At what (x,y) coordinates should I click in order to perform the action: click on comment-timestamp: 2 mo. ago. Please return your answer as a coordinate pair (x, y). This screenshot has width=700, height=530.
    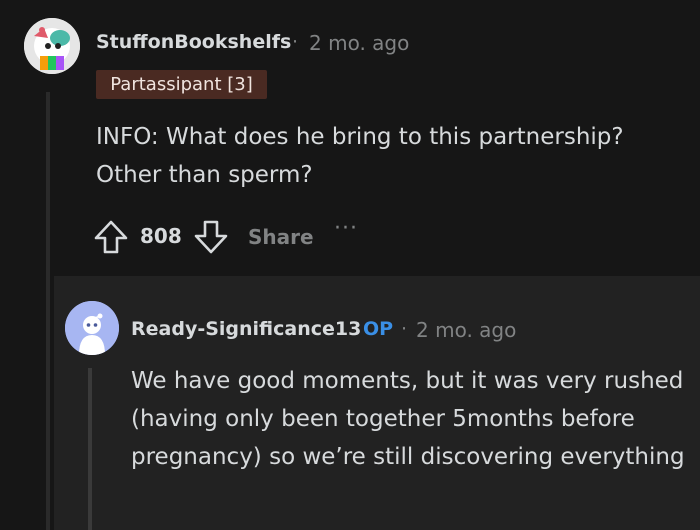
    Looking at the image, I should click on (359, 43).